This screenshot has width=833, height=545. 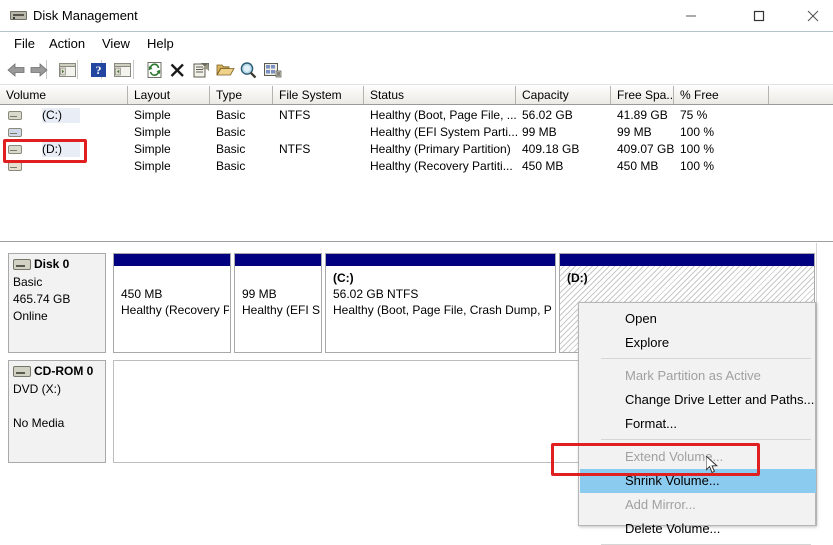 What do you see at coordinates (64, 371) in the screenshot?
I see `cdrom-name: CD-ROM 0` at bounding box center [64, 371].